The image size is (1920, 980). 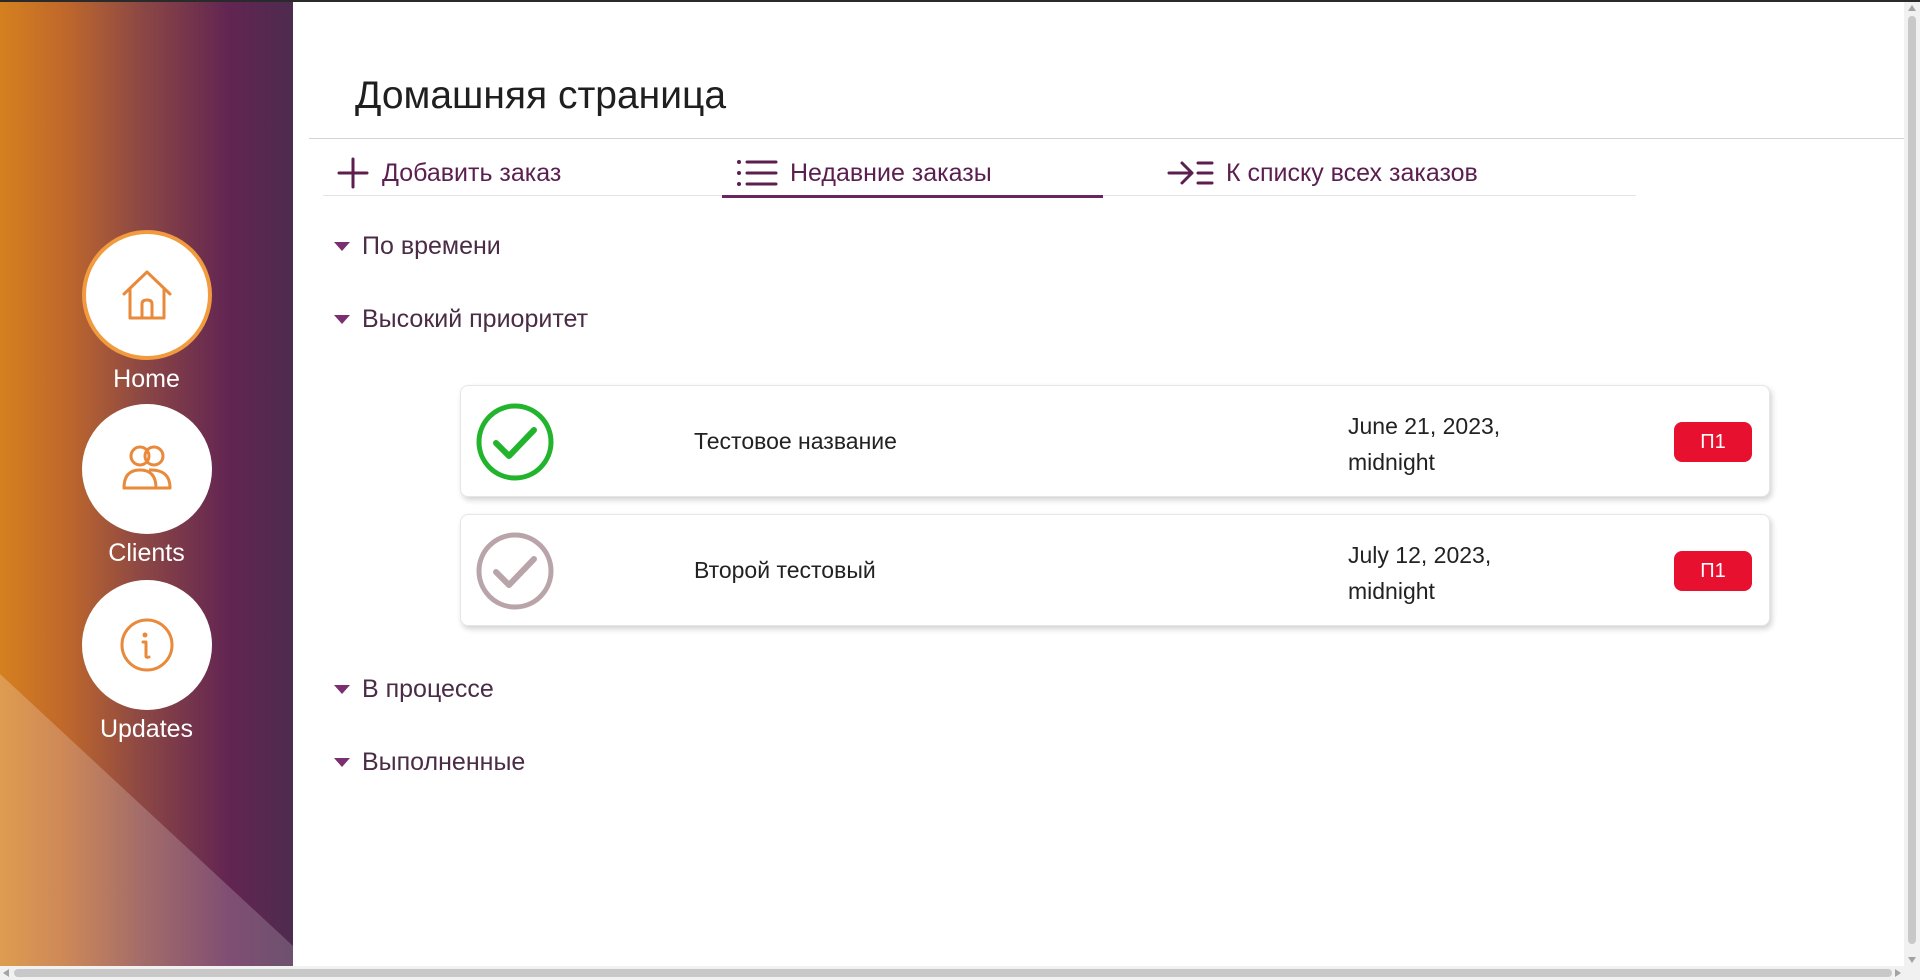 I want to click on section-label: Высокий приоритет, so click(x=475, y=319).